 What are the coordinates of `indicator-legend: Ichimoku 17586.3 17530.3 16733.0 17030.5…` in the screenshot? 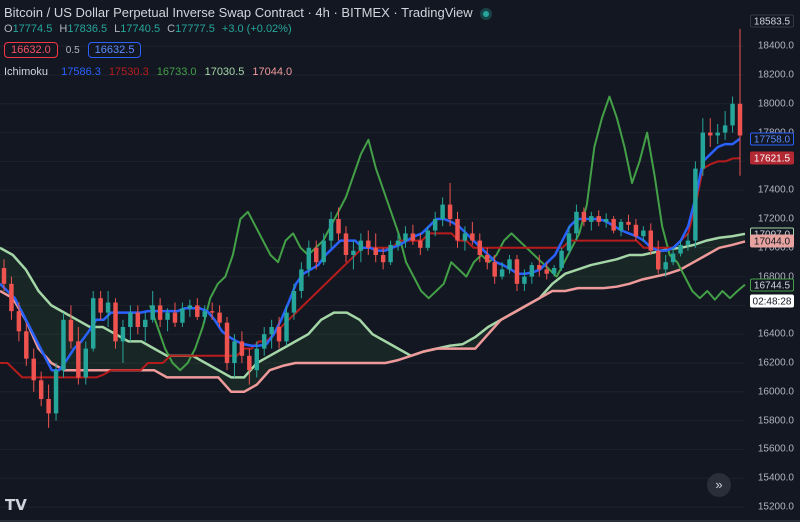 It's located at (150, 72).